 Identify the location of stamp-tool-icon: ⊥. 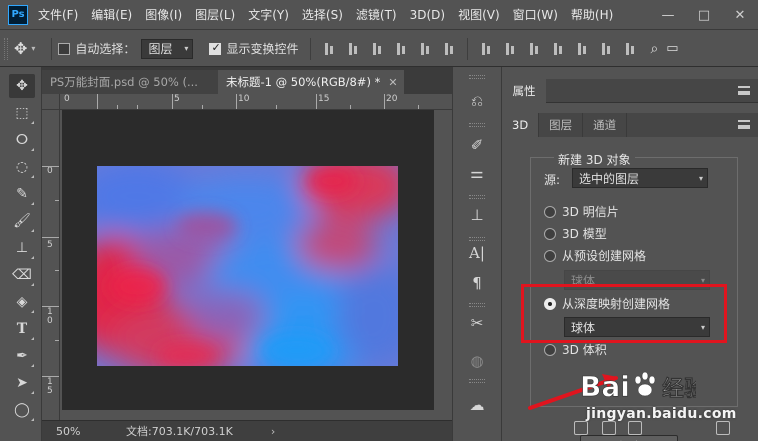
(22, 248).